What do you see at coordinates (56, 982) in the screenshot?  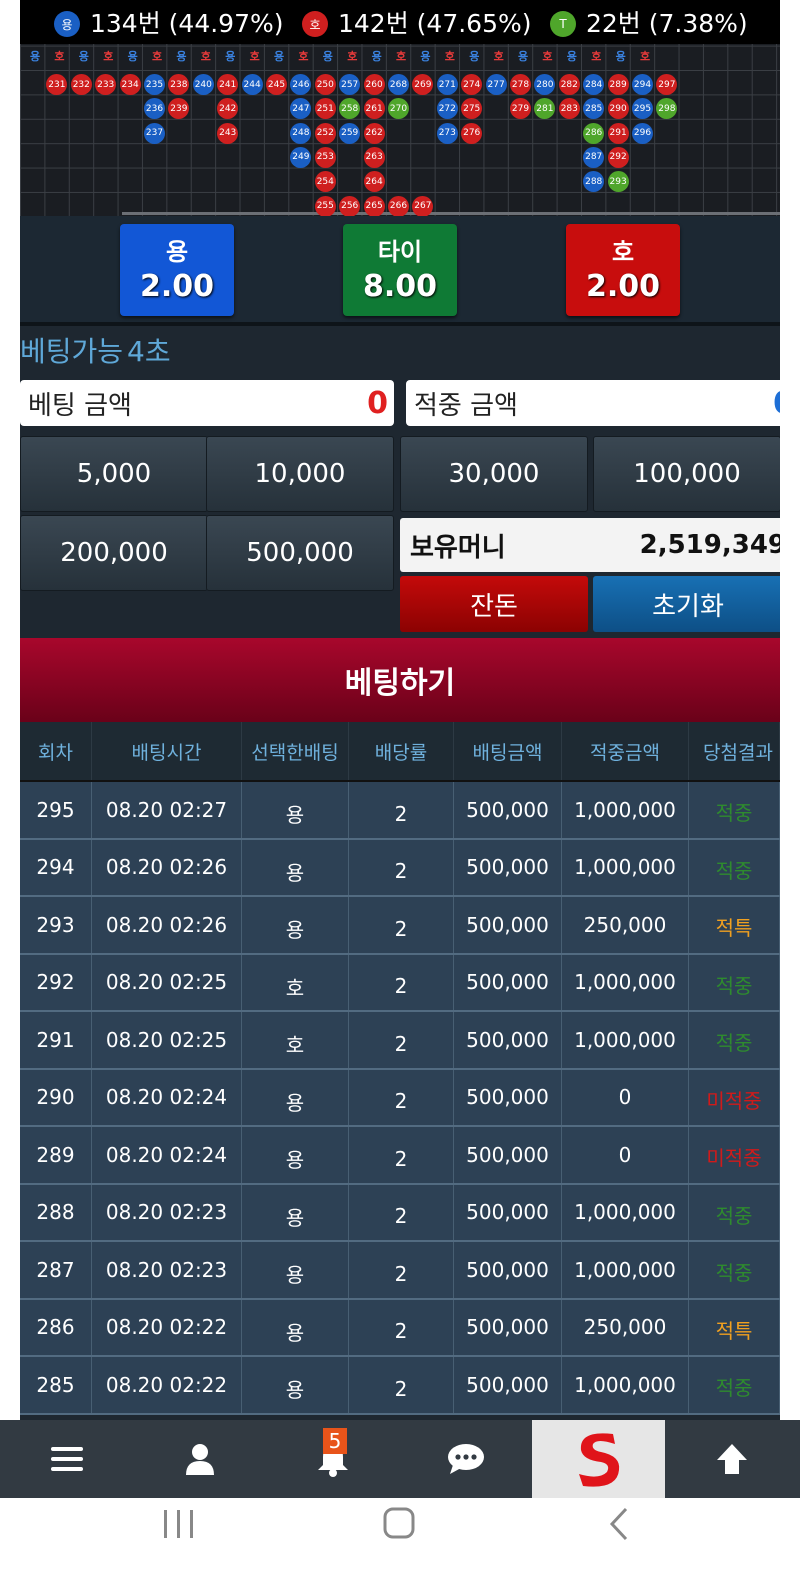 I see `row-round: 292` at bounding box center [56, 982].